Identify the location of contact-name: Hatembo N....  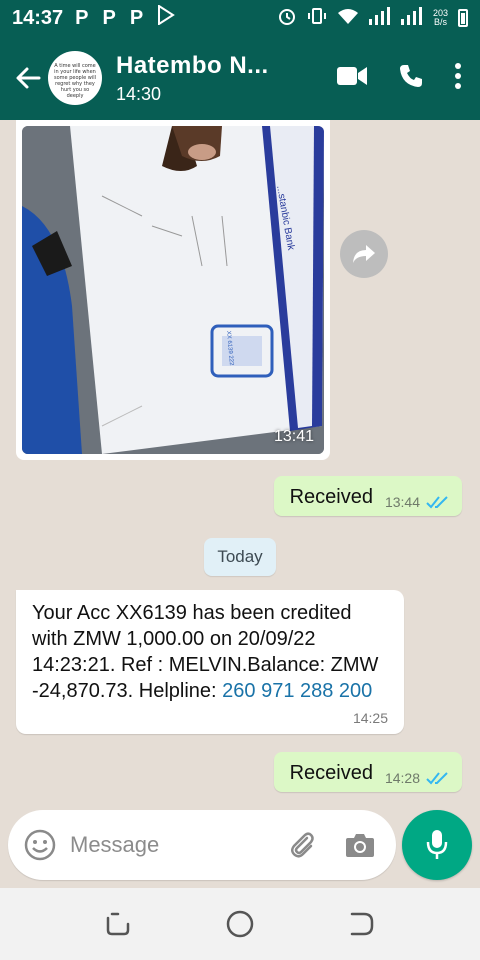
(192, 65).